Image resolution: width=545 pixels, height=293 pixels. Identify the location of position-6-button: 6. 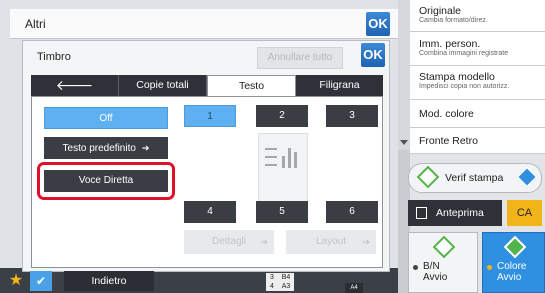
(352, 212).